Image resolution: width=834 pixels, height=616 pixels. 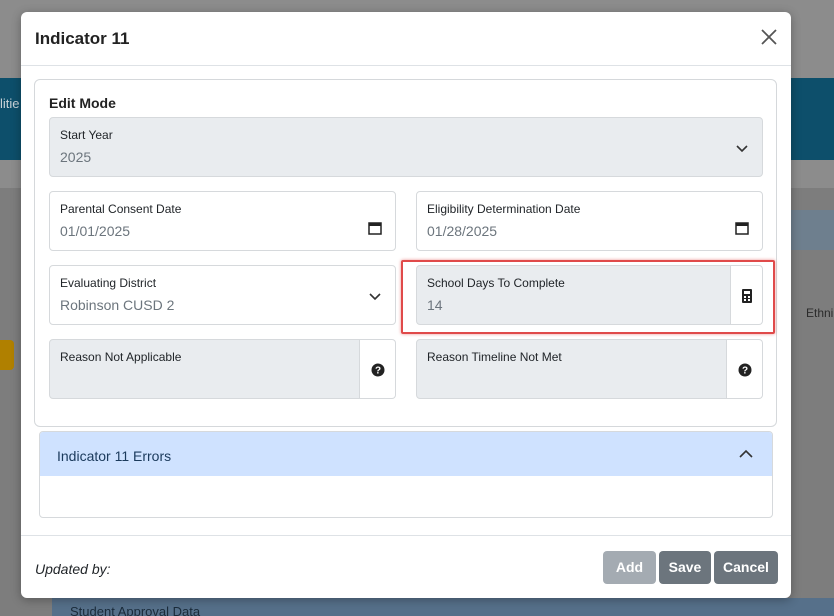 What do you see at coordinates (588, 297) in the screenshot?
I see `highlight-box` at bounding box center [588, 297].